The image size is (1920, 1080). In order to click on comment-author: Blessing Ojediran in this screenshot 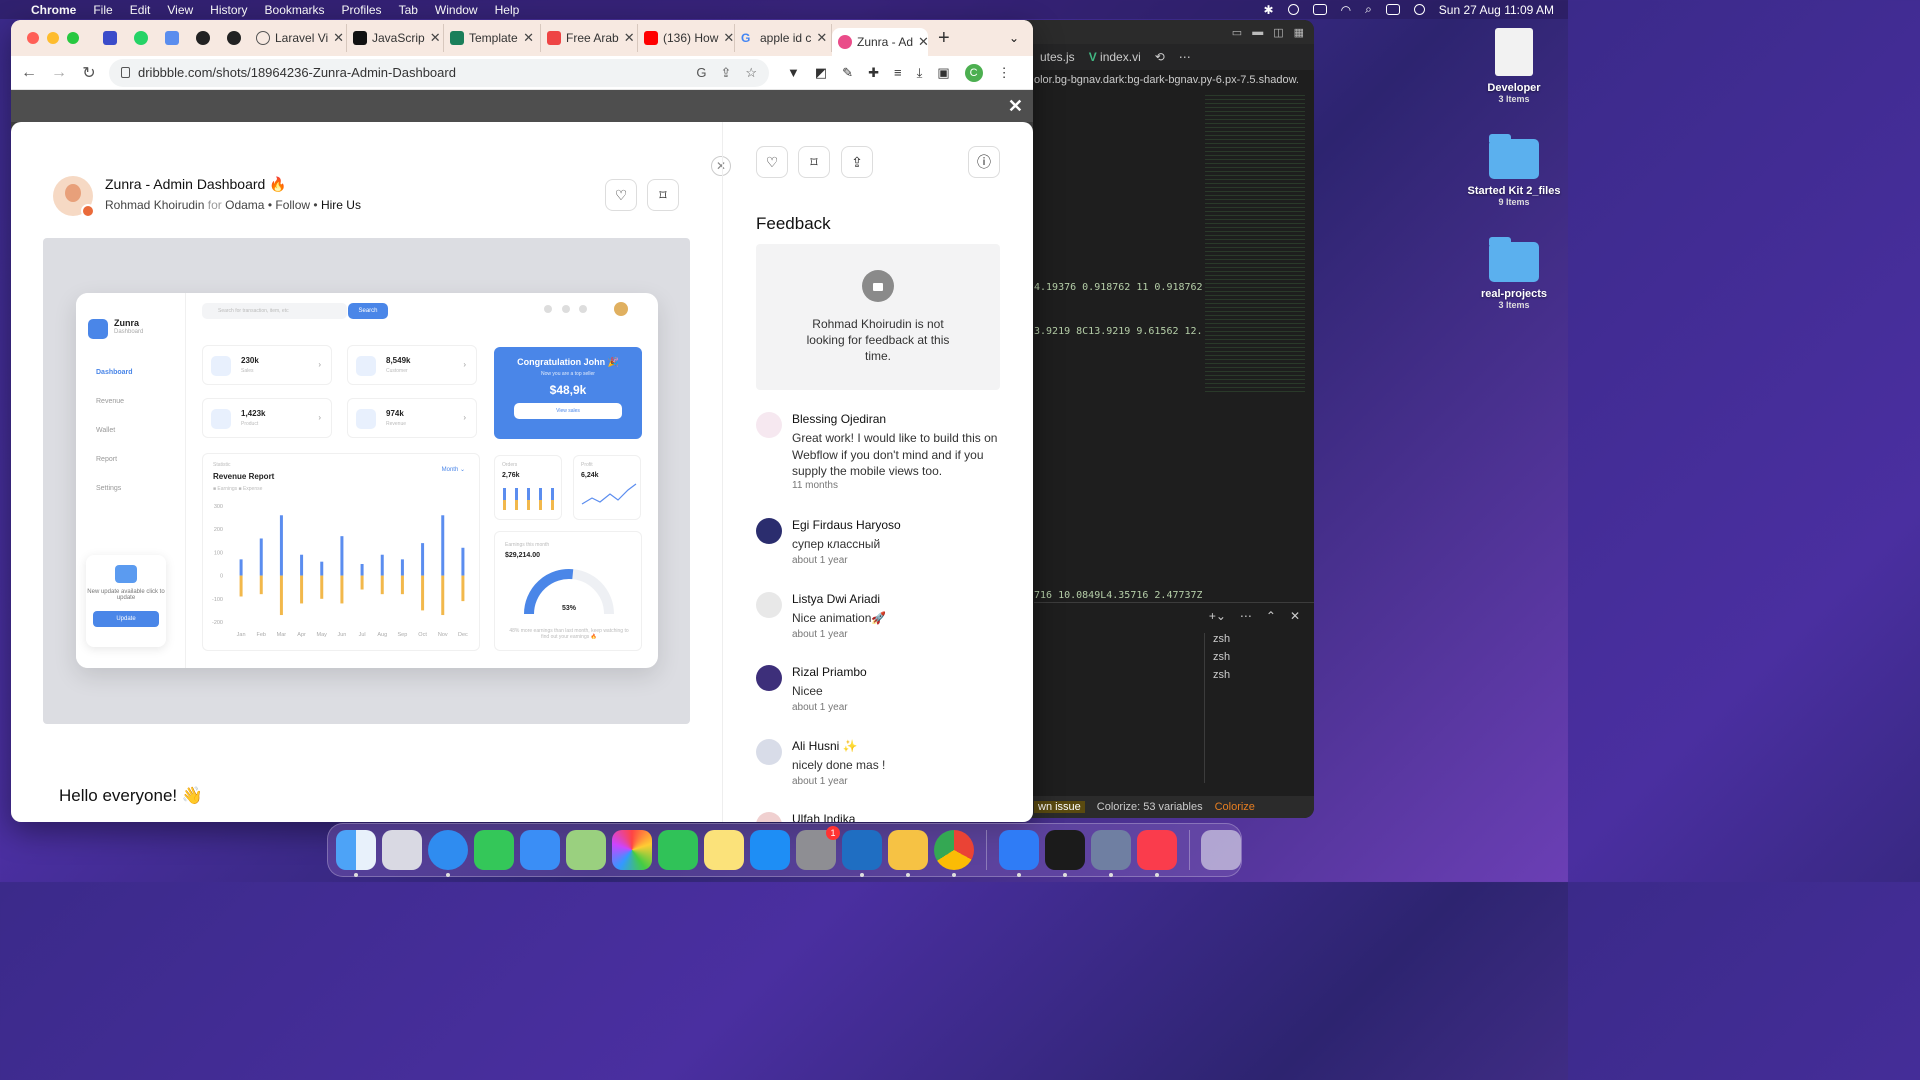, I will do `click(839, 419)`.